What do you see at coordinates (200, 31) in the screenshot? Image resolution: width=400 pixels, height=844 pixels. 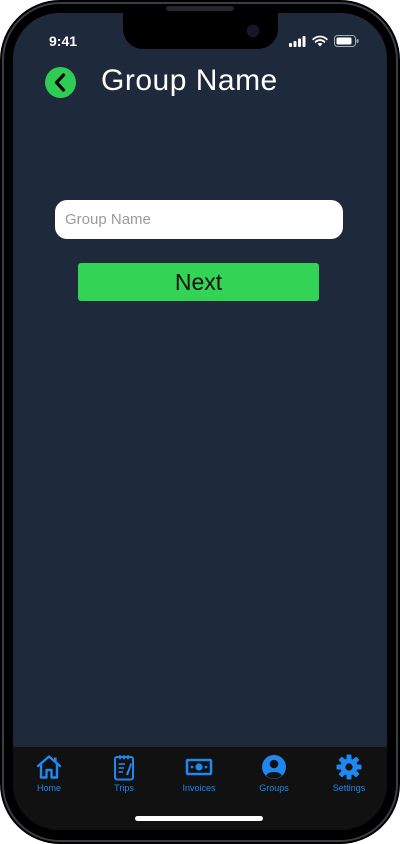 I see `notch` at bounding box center [200, 31].